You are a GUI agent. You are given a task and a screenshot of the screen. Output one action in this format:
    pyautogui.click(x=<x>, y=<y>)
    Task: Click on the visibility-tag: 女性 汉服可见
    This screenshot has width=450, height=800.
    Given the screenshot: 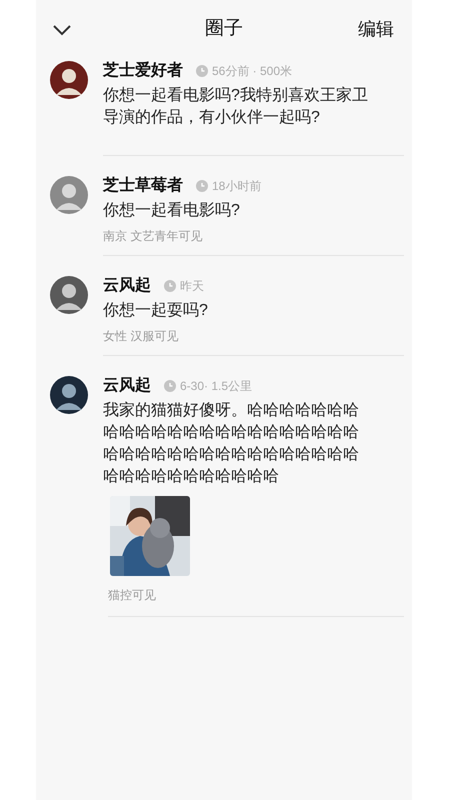 What is the action you would take?
    pyautogui.click(x=253, y=336)
    